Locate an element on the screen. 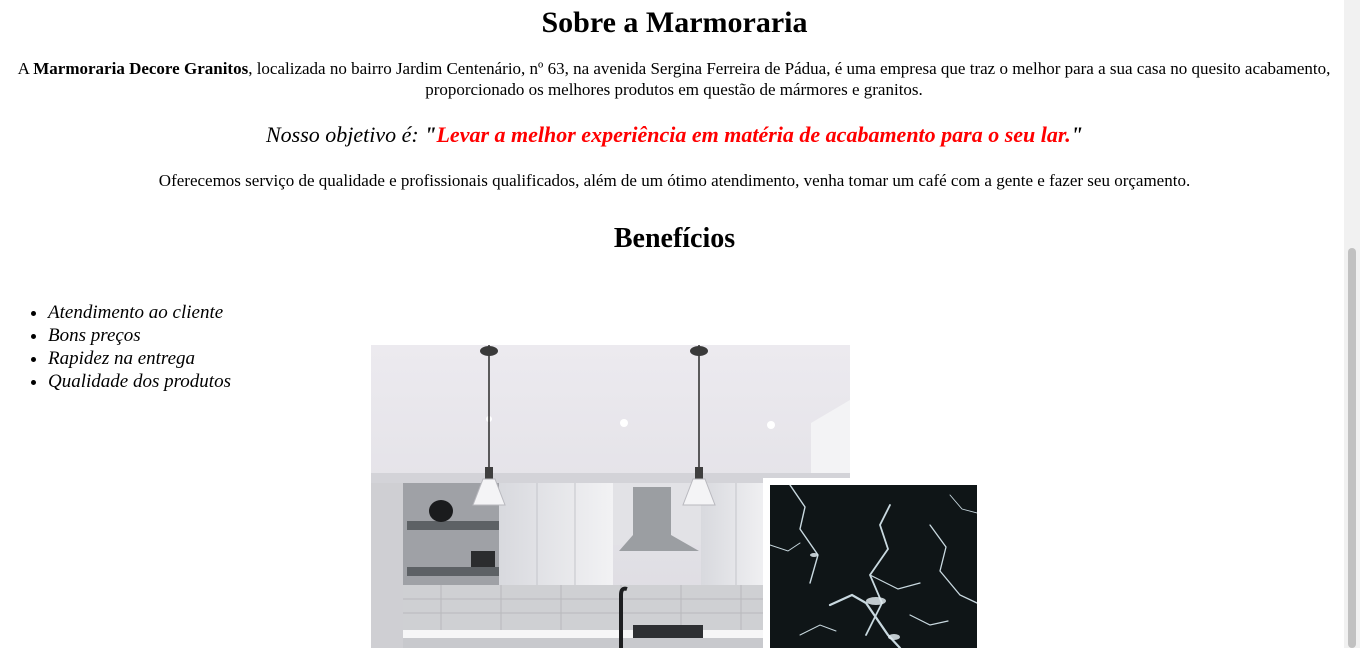  objective-label: Nosso objetivo é: is located at coordinates (345, 134).